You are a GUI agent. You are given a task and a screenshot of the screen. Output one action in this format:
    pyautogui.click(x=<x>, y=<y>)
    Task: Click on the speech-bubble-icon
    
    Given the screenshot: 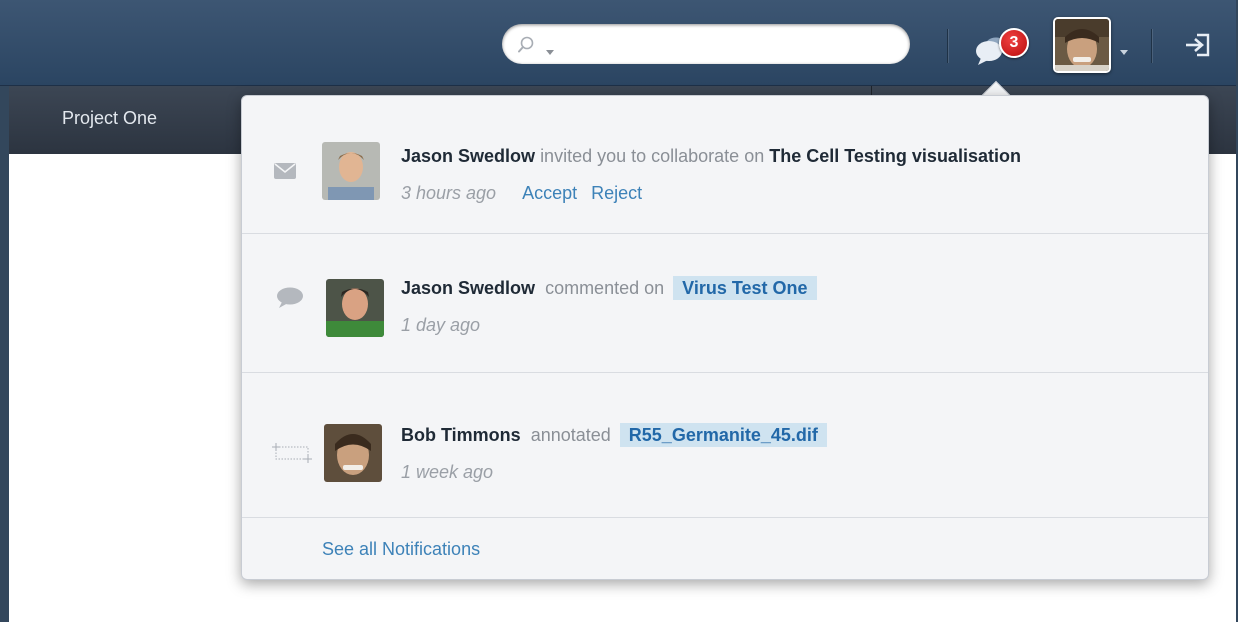 What is the action you would take?
    pyautogui.click(x=290, y=300)
    